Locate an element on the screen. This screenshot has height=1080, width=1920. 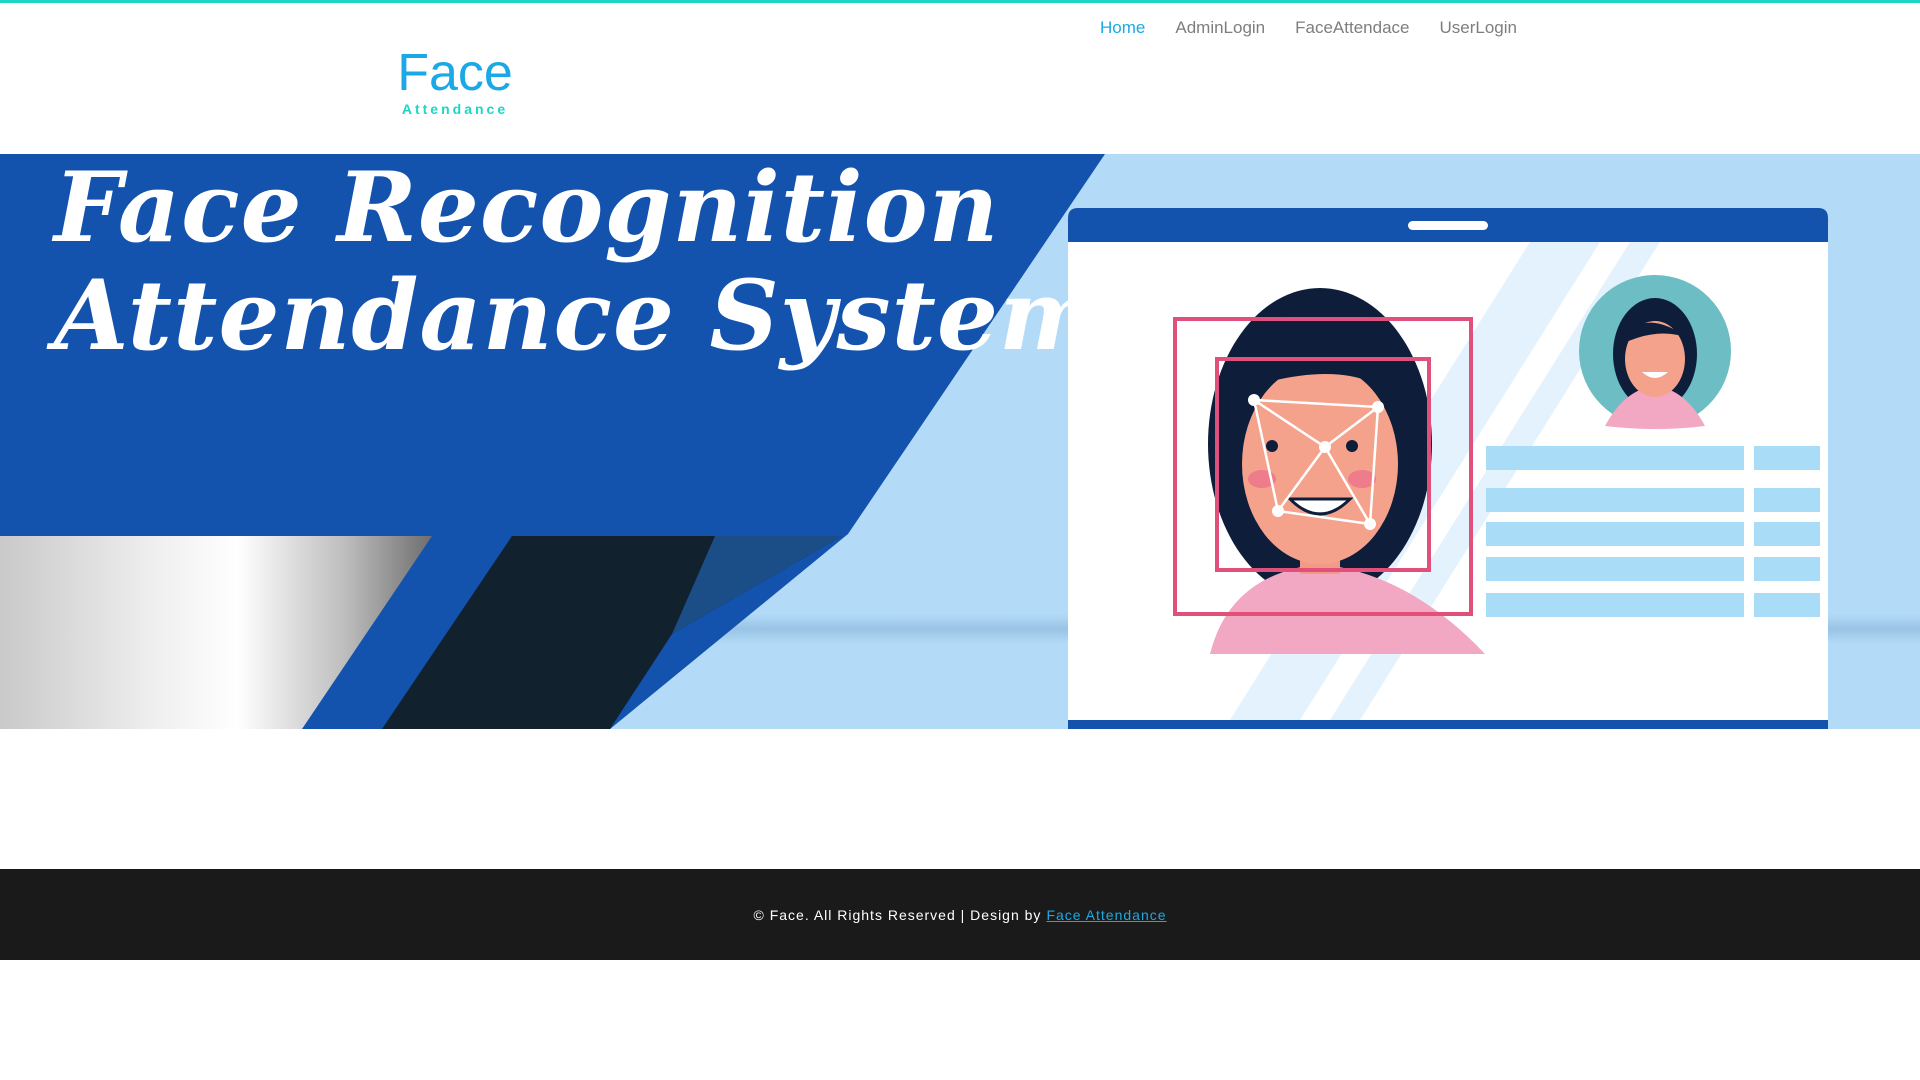
nav-admin-login: AdminLogin is located at coordinates (1220, 28).